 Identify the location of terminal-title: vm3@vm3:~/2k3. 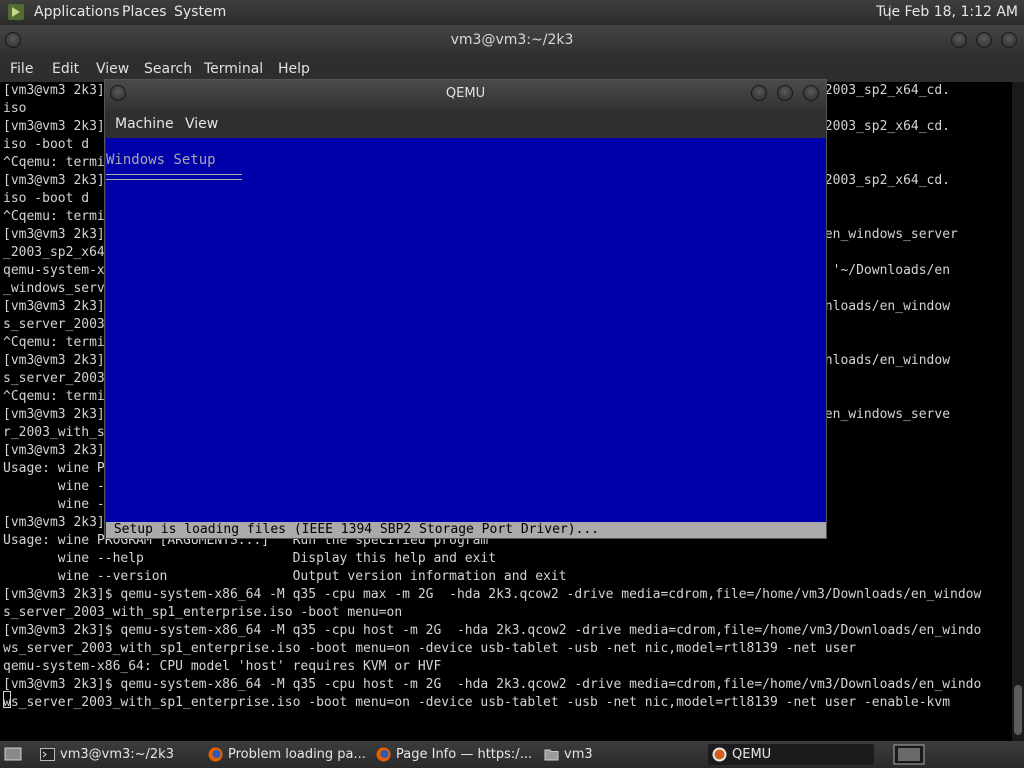
(512, 40).